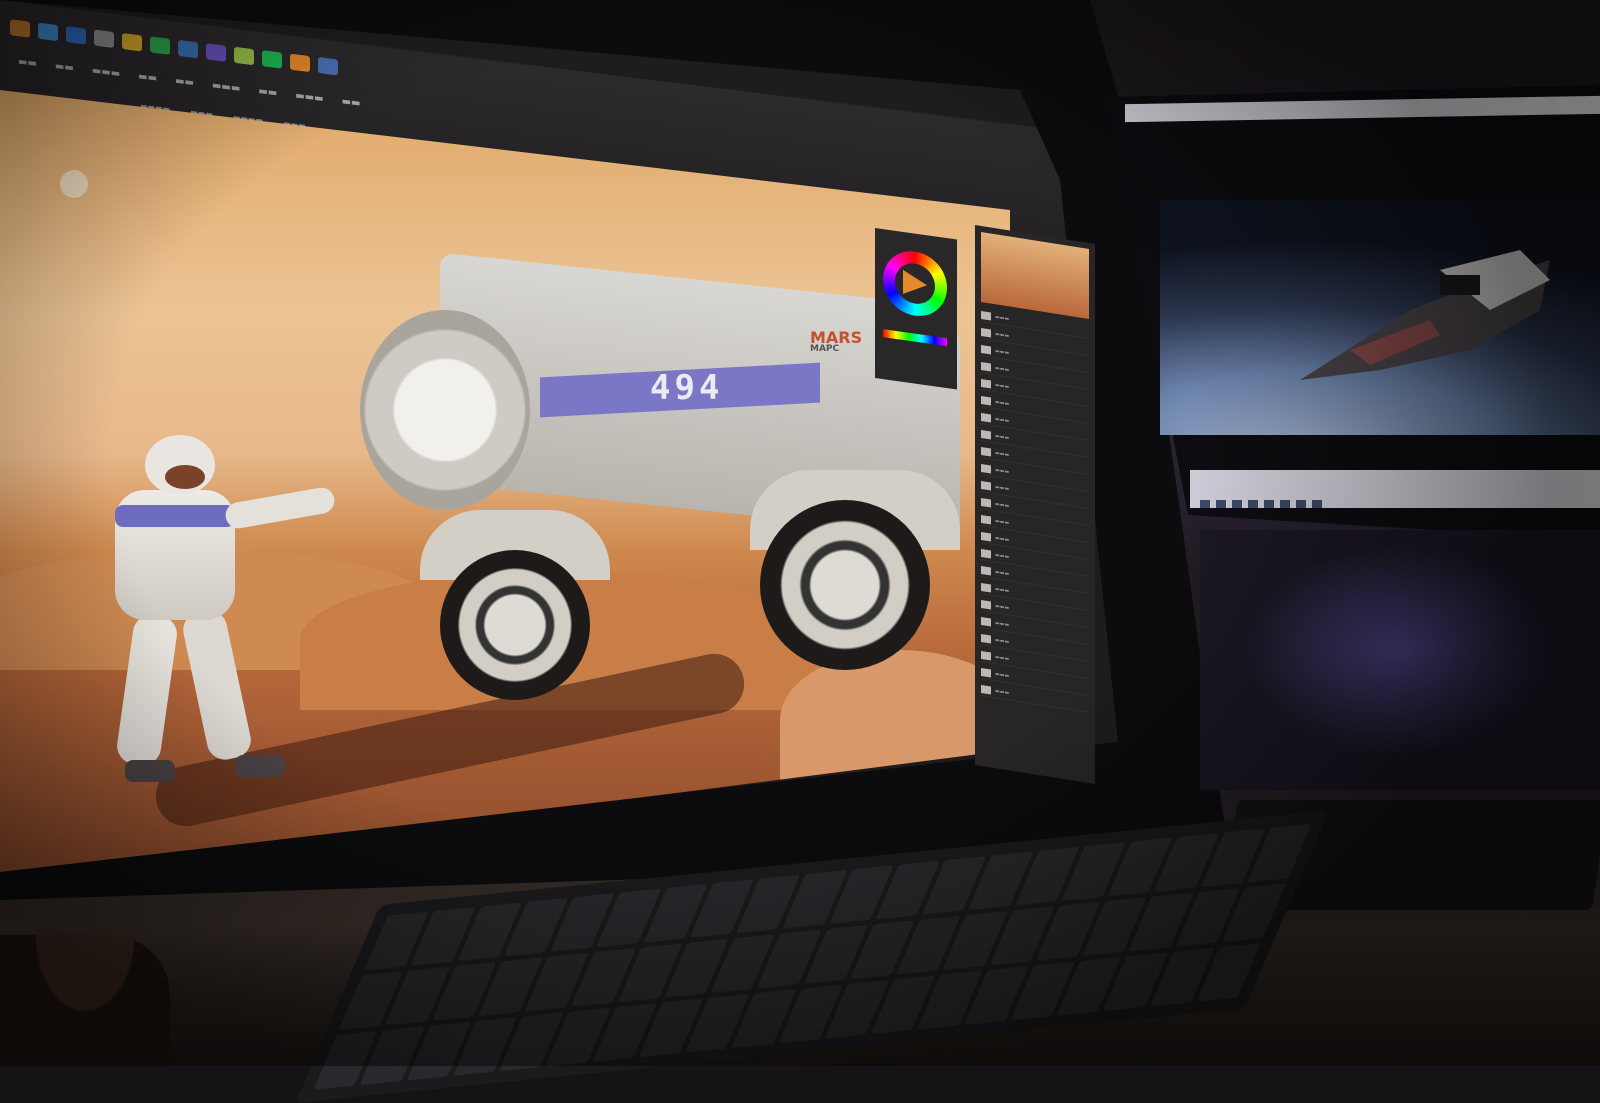 The image size is (1600, 1103). What do you see at coordinates (280, 508) in the screenshot?
I see `astronaut-arm` at bounding box center [280, 508].